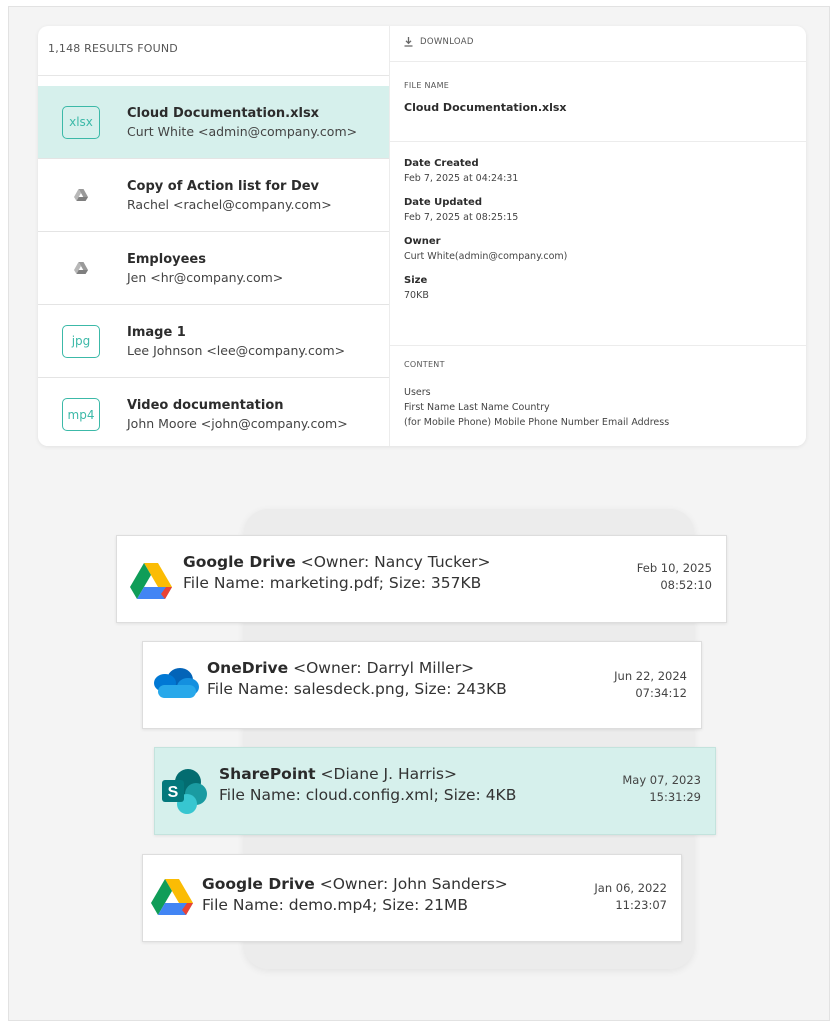 Image resolution: width=838 pixels, height=1025 pixels. Describe the element at coordinates (335, 905) in the screenshot. I see `card-file-info: File Name: demo.mp4; Size: 21MB` at that location.